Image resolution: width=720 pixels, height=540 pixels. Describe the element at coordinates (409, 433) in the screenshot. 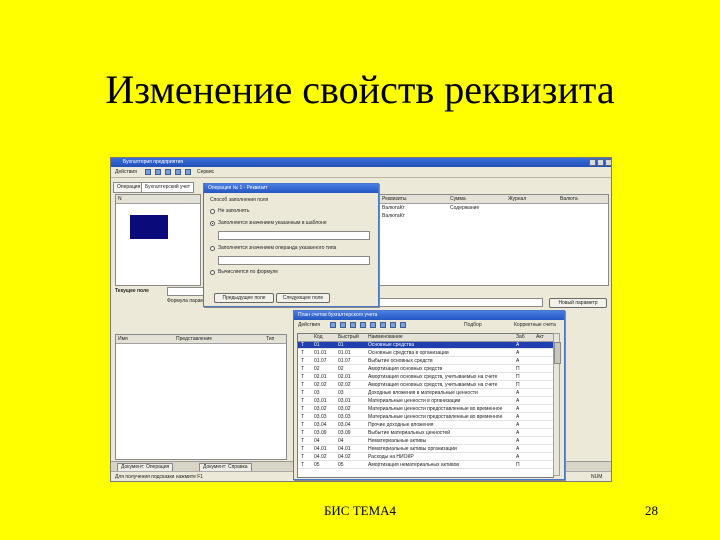

I see `account-cell-name: Выбытие материальных ценностей` at that location.